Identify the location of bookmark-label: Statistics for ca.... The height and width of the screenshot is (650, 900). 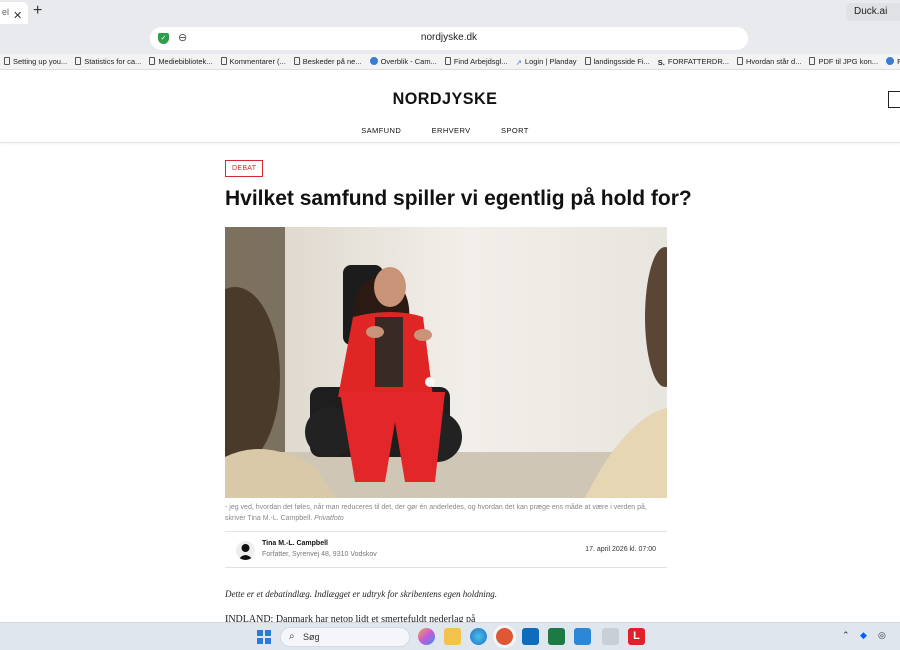
(113, 61).